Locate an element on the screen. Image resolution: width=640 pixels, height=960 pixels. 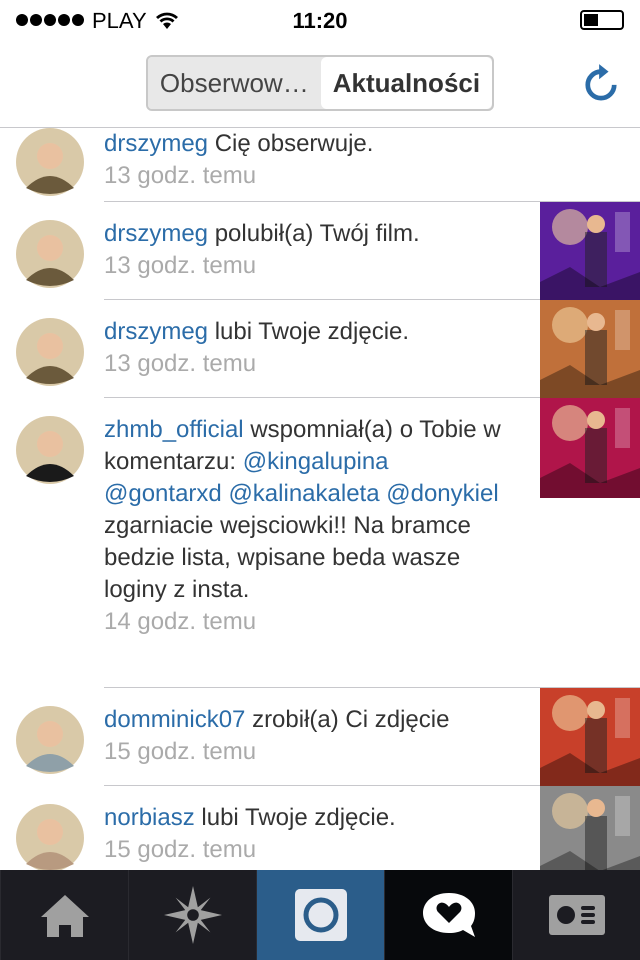
username-link: domminick07 is located at coordinates (175, 719).